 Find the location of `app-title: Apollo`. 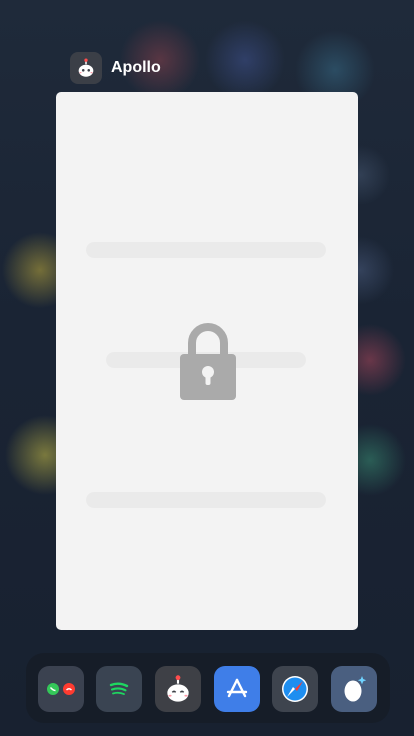

app-title: Apollo is located at coordinates (136, 67).